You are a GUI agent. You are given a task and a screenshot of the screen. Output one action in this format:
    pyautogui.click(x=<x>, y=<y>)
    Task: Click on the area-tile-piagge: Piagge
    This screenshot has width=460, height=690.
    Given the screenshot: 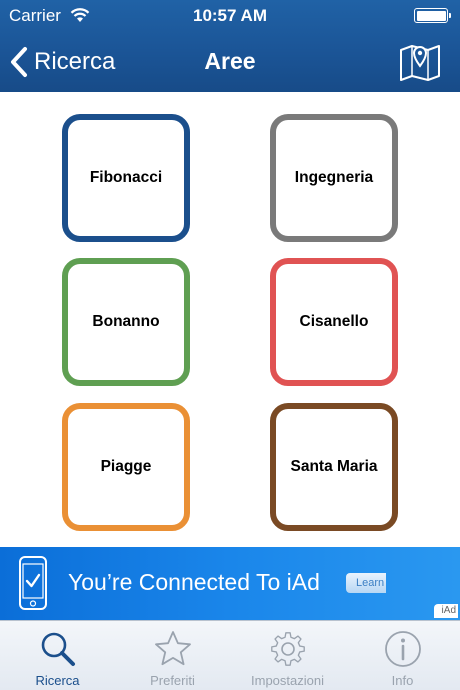 What is the action you would take?
    pyautogui.click(x=126, y=467)
    